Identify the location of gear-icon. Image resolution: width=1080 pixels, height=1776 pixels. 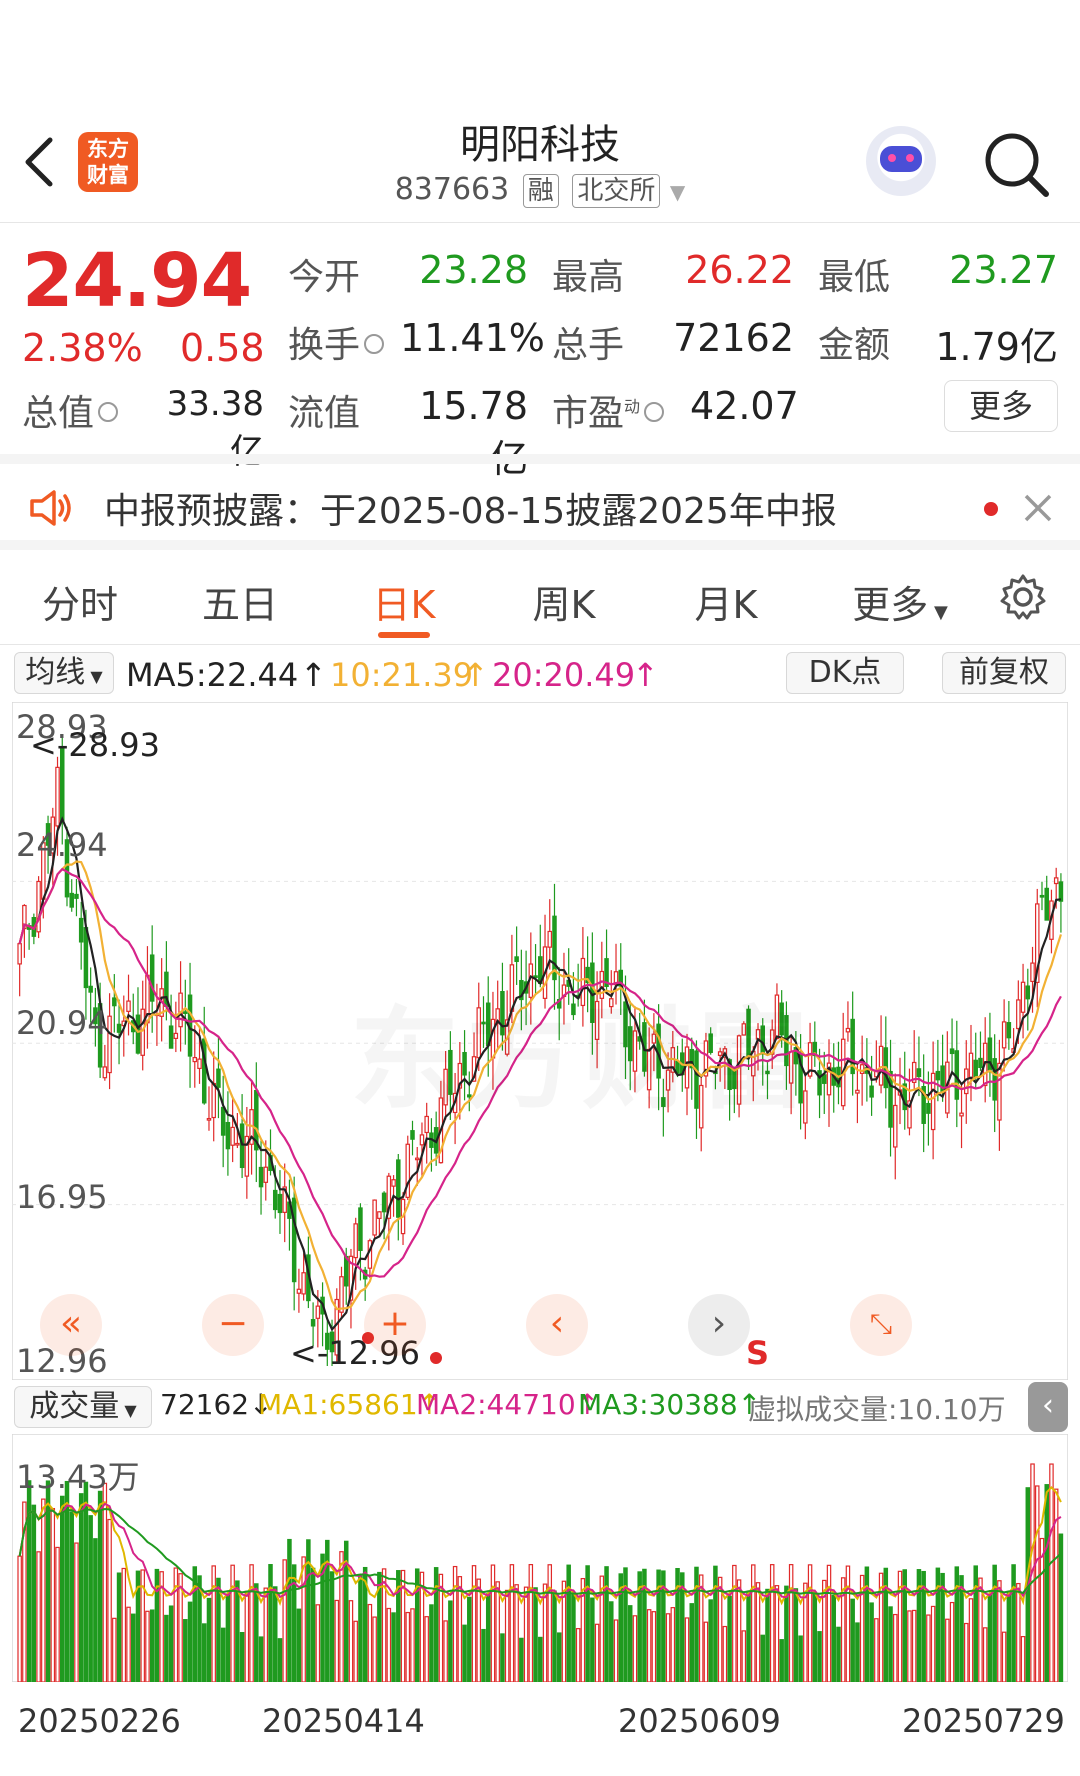
(1023, 597).